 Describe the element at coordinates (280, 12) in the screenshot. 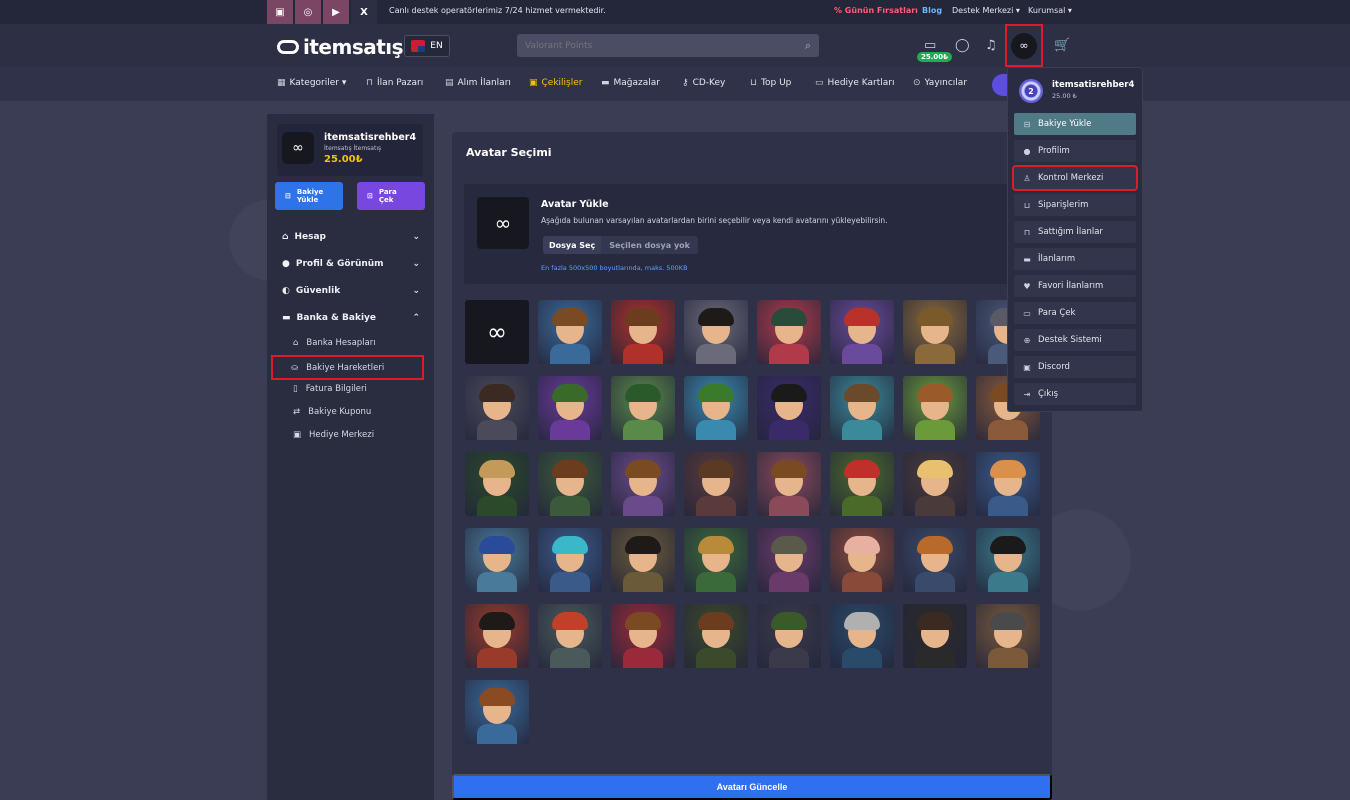

I see `discord-icon: ▣` at that location.